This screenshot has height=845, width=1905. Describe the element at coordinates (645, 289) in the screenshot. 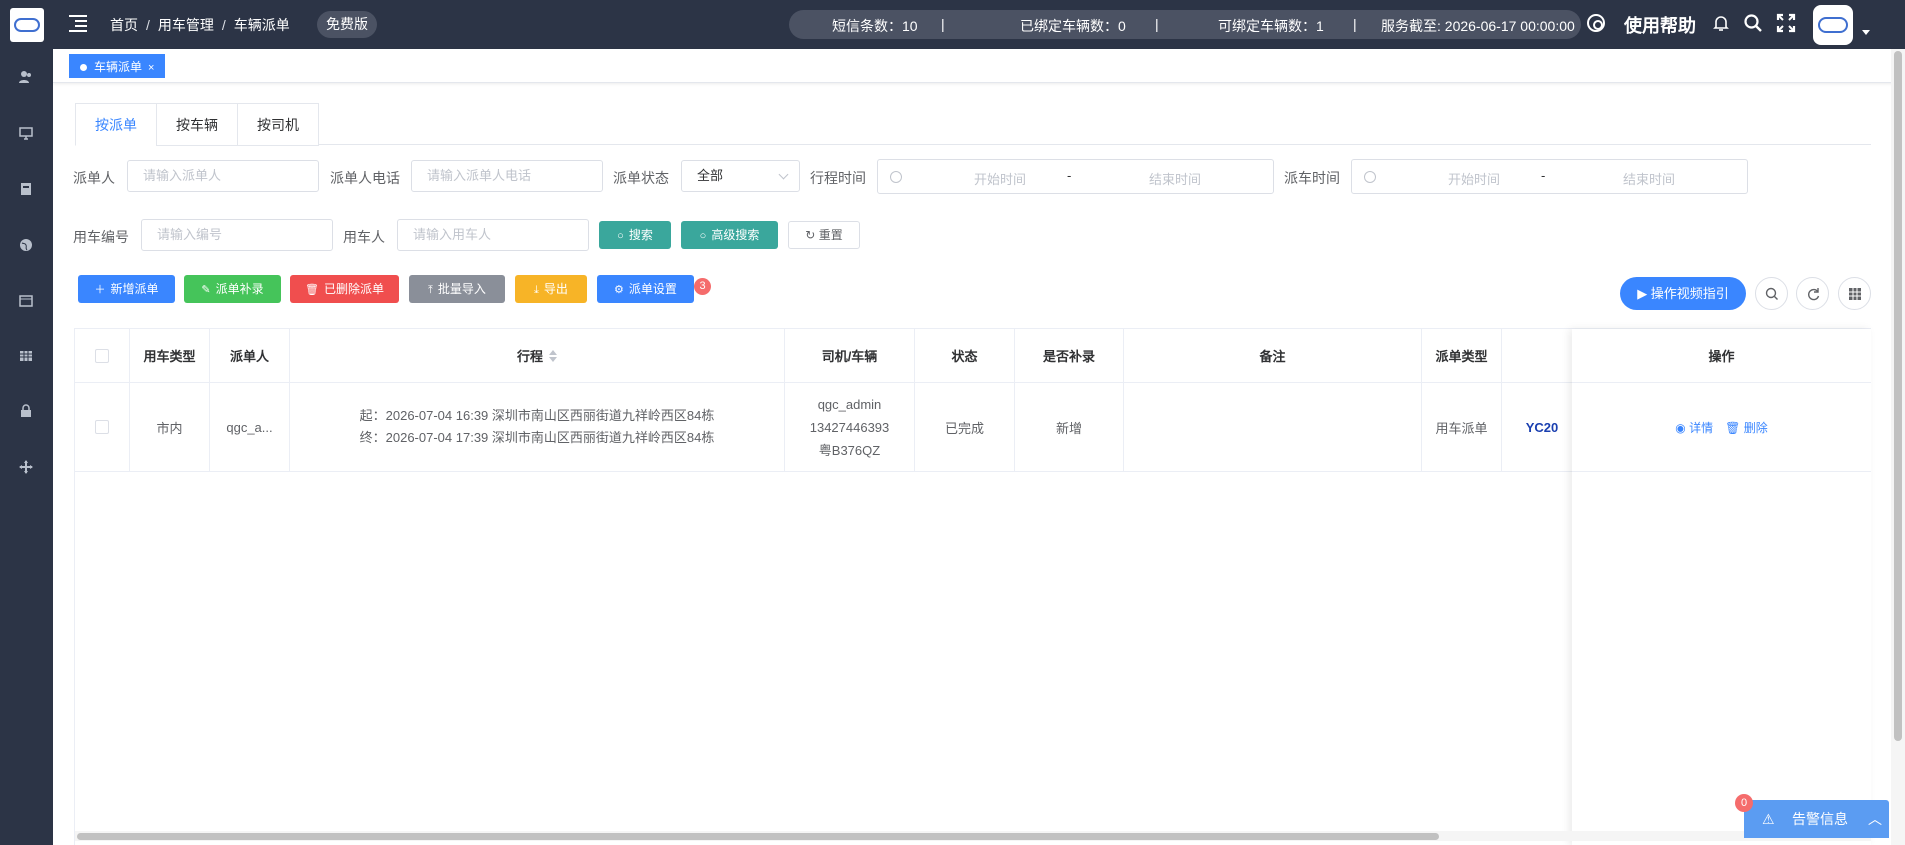

I see `dispatch-settings-button: ⚙ 派单设置` at that location.